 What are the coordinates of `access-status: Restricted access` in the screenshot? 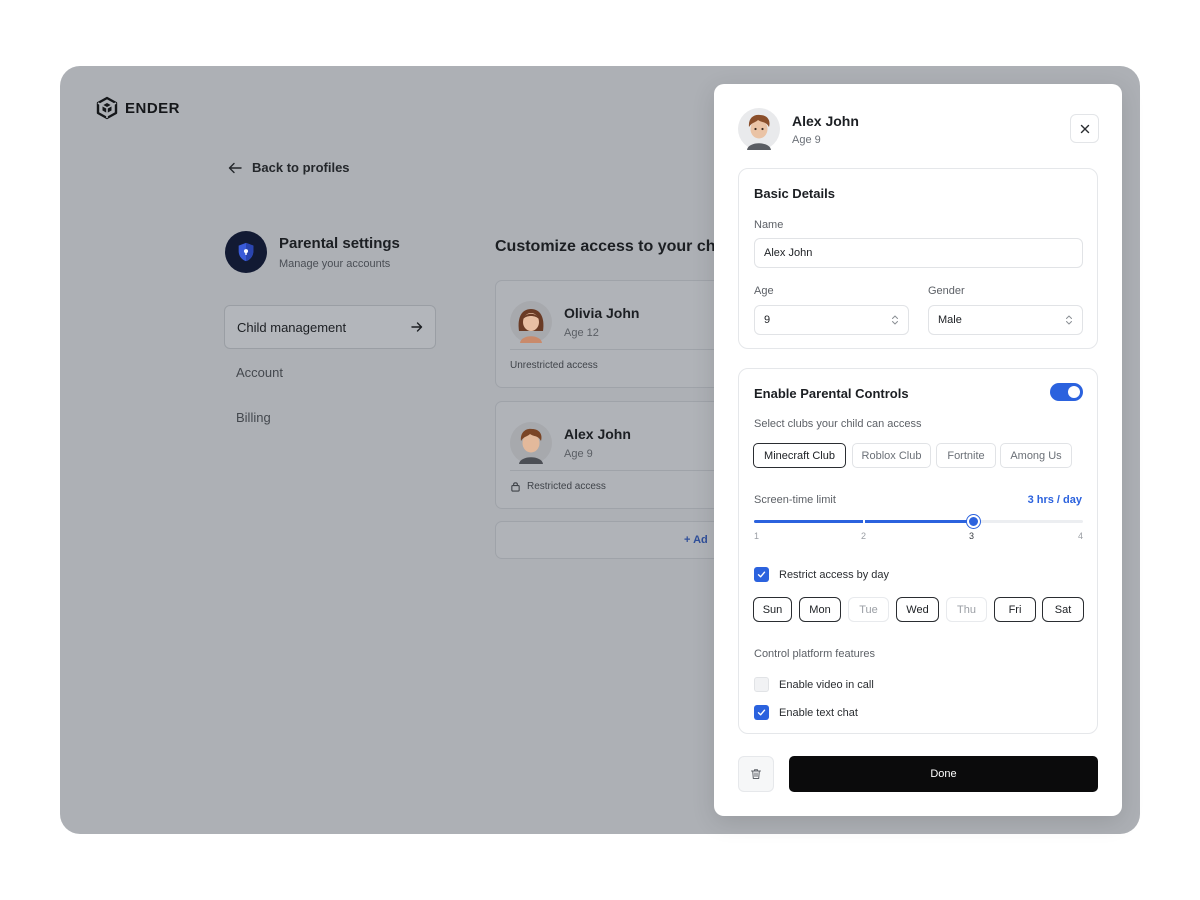 It's located at (615, 486).